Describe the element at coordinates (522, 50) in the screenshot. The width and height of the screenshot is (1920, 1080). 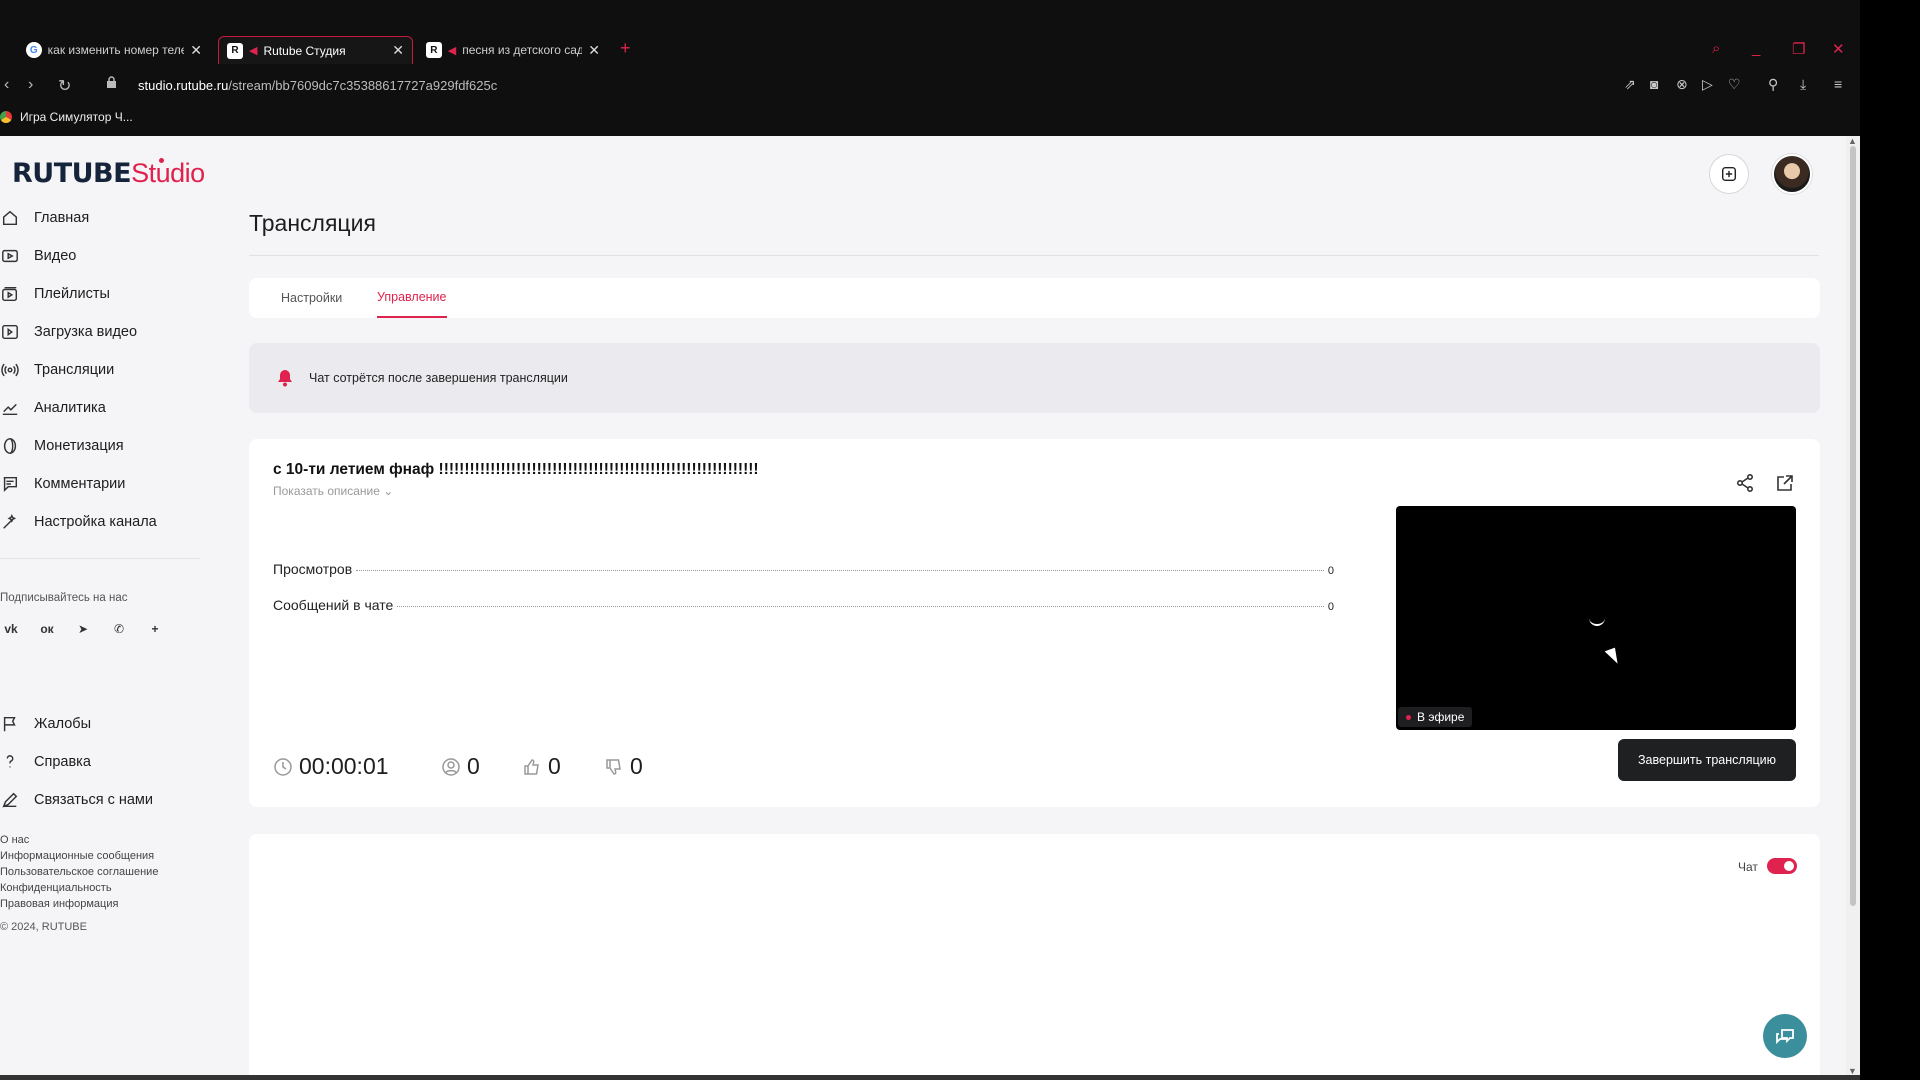
I see `tab-title: песня из детского сад` at that location.